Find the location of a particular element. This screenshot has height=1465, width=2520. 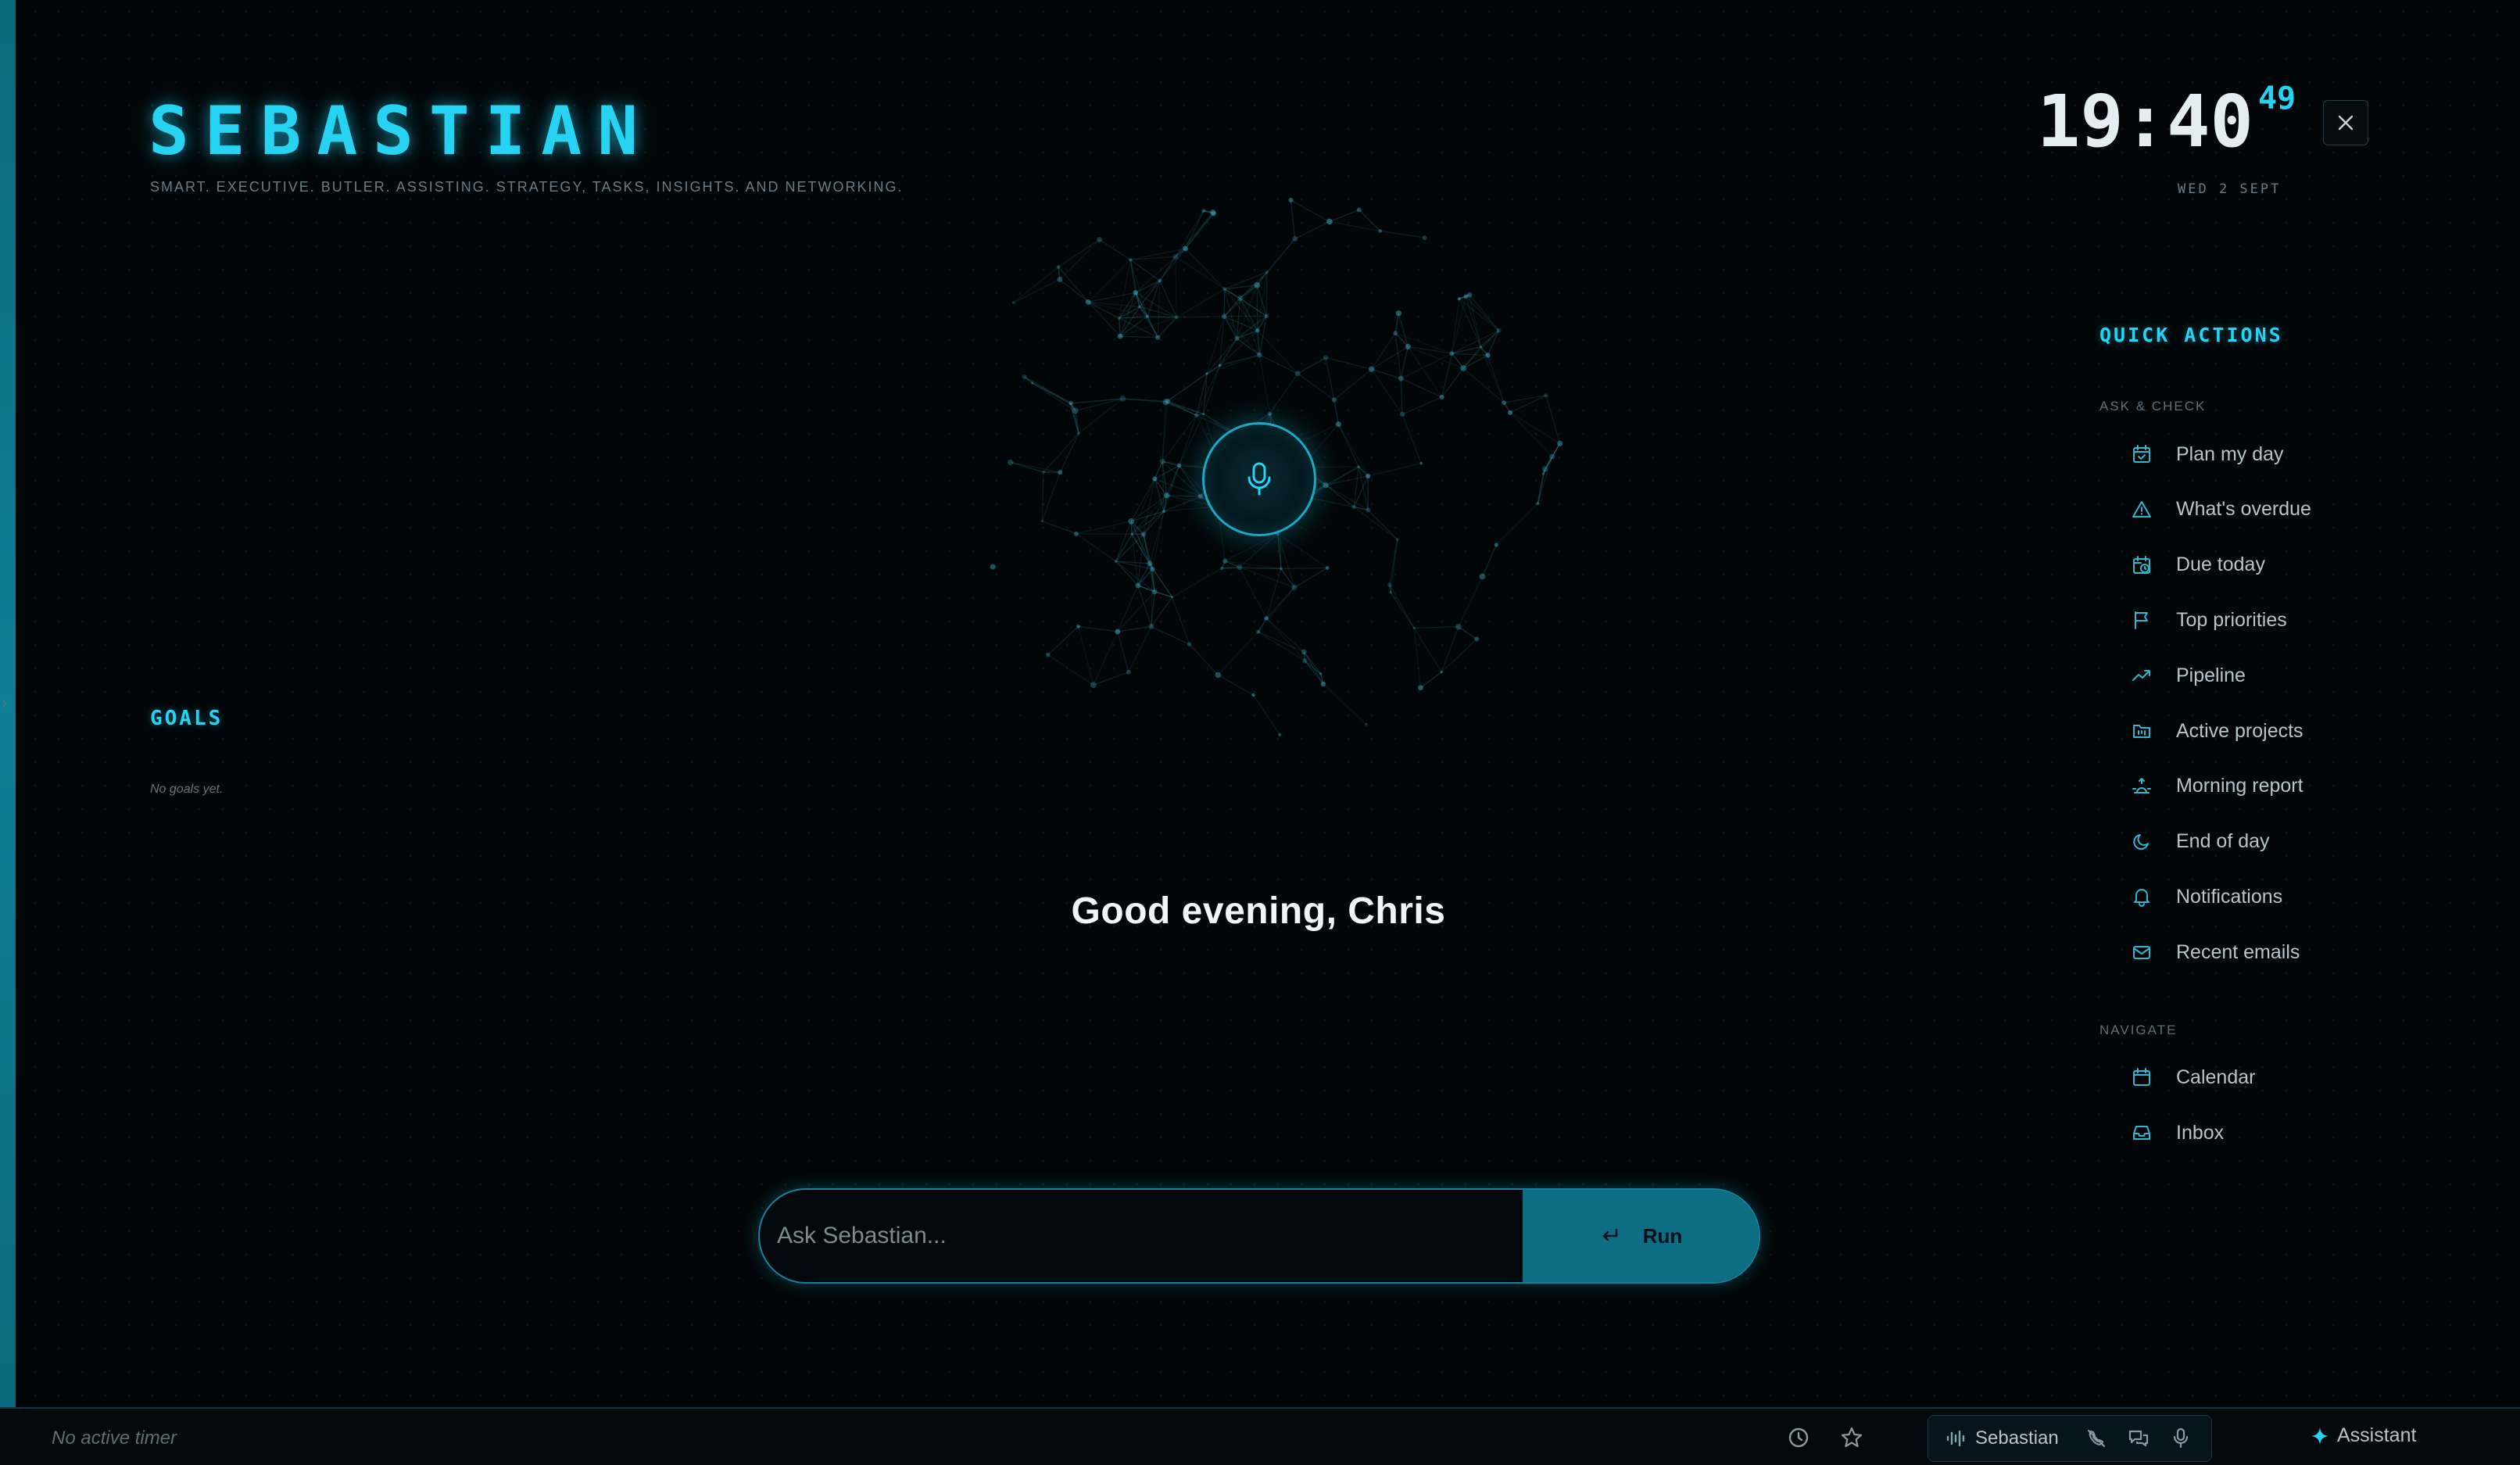

voice-controls: Sebastian is located at coordinates (2070, 1438).